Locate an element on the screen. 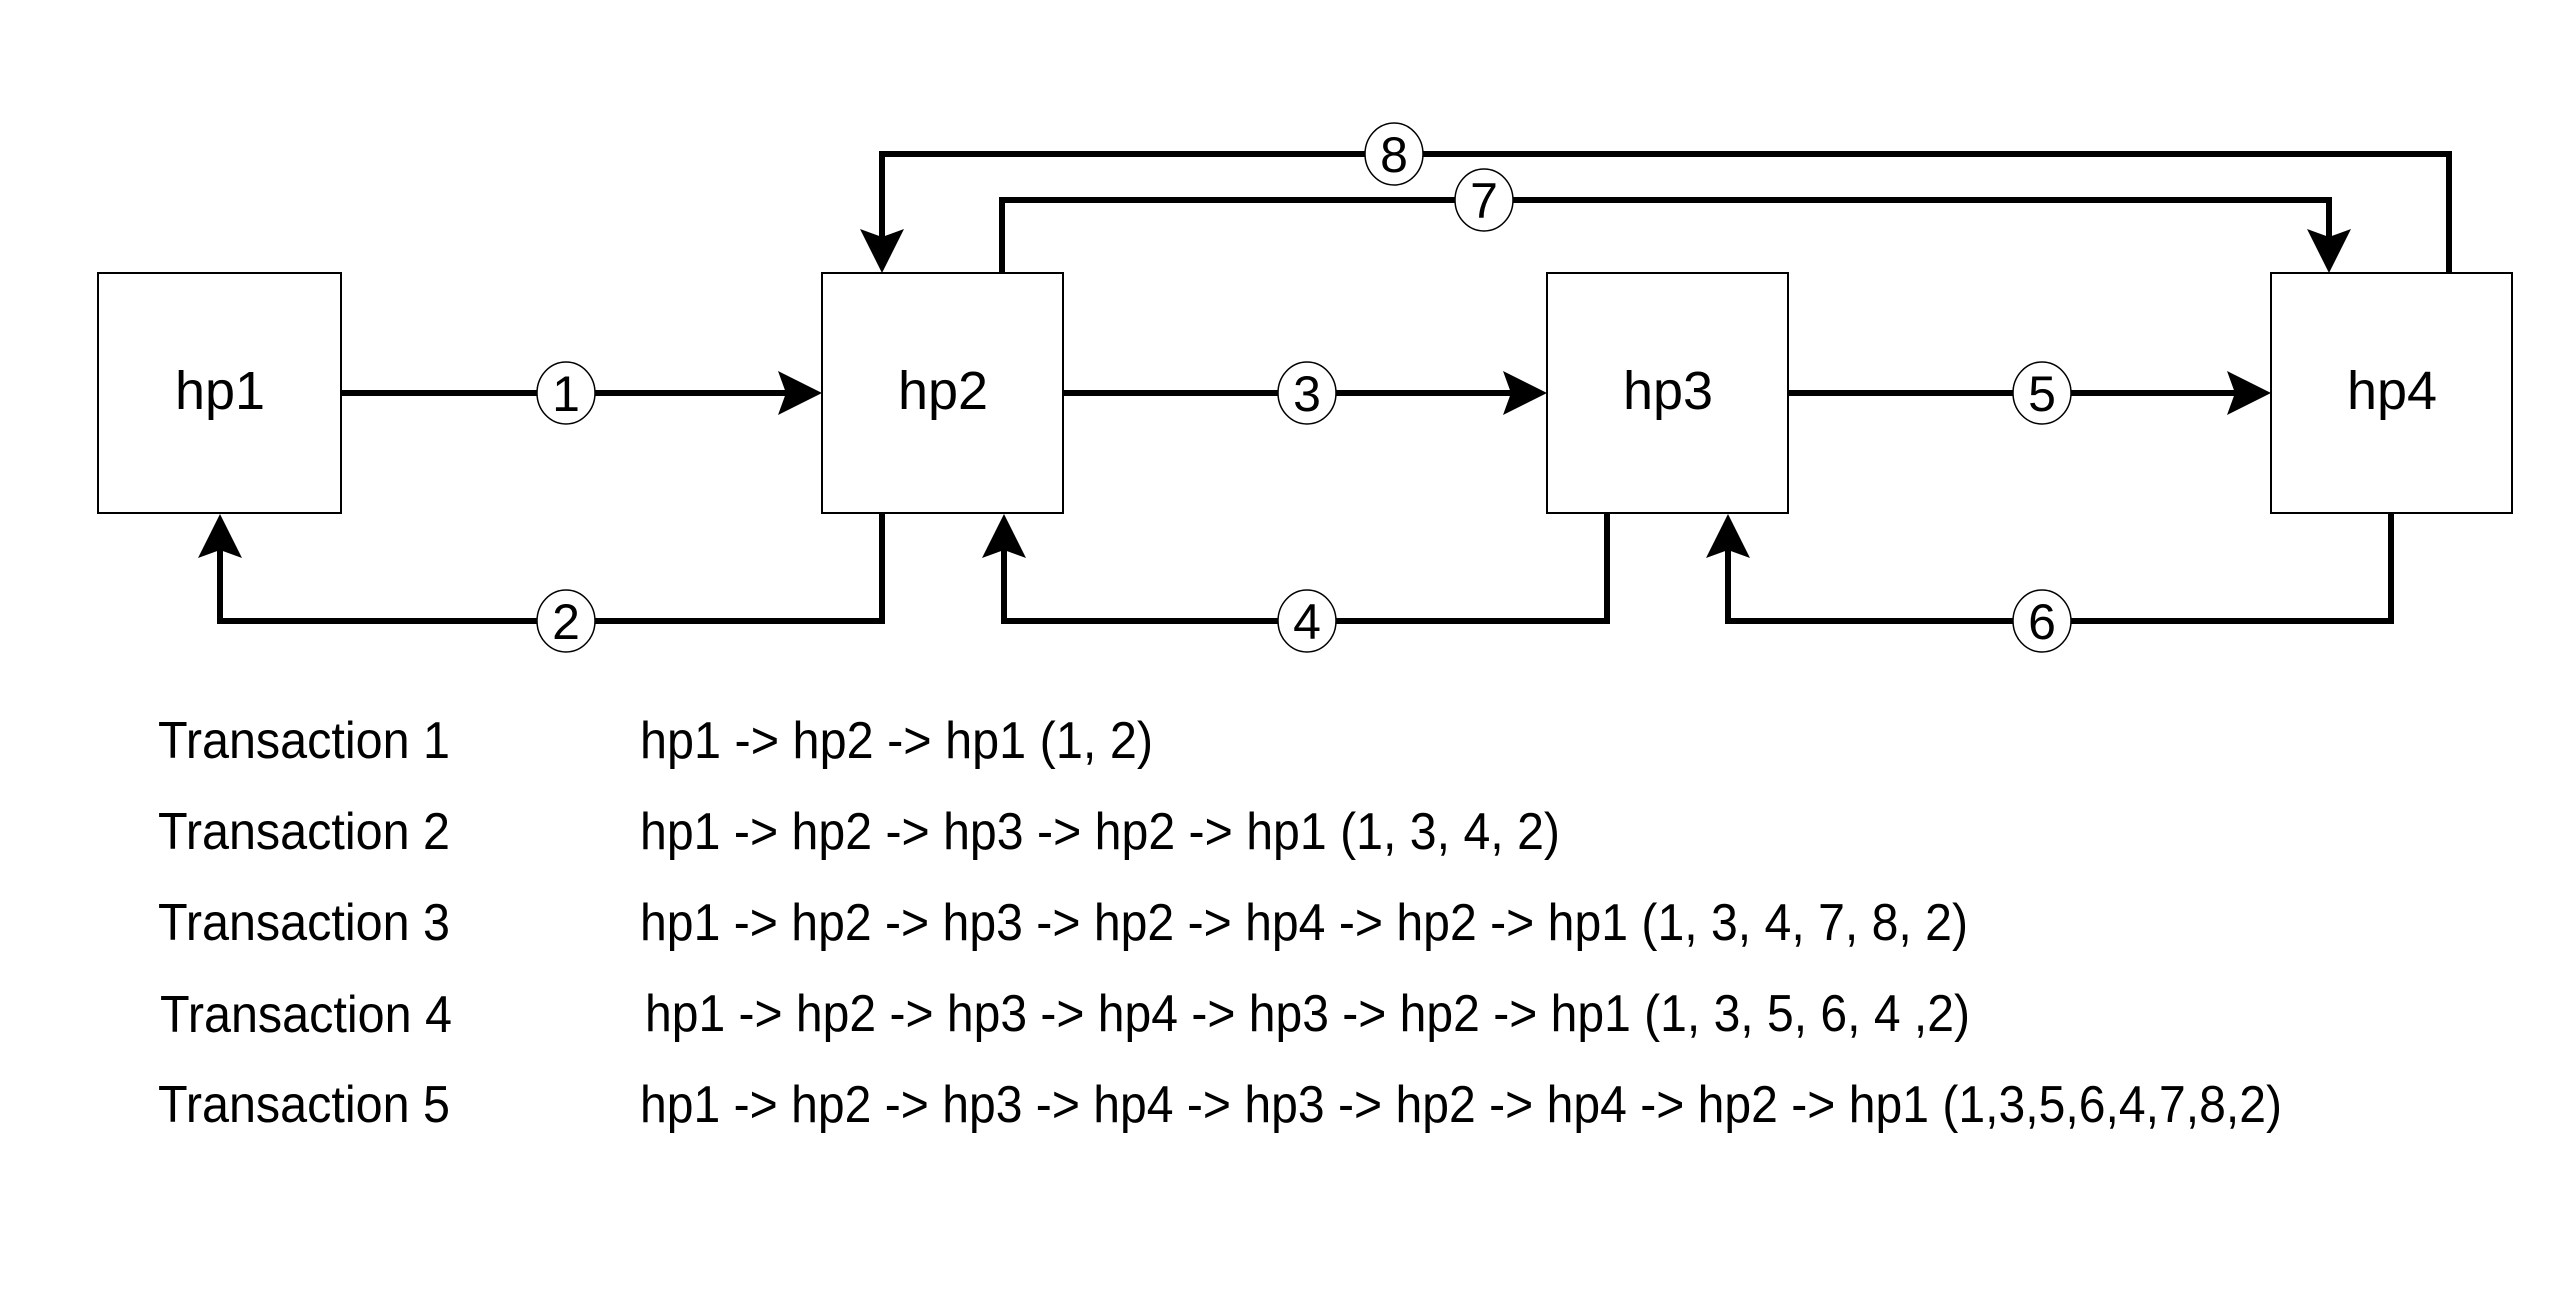  edge-badge-8: 8 is located at coordinates (1394, 154).